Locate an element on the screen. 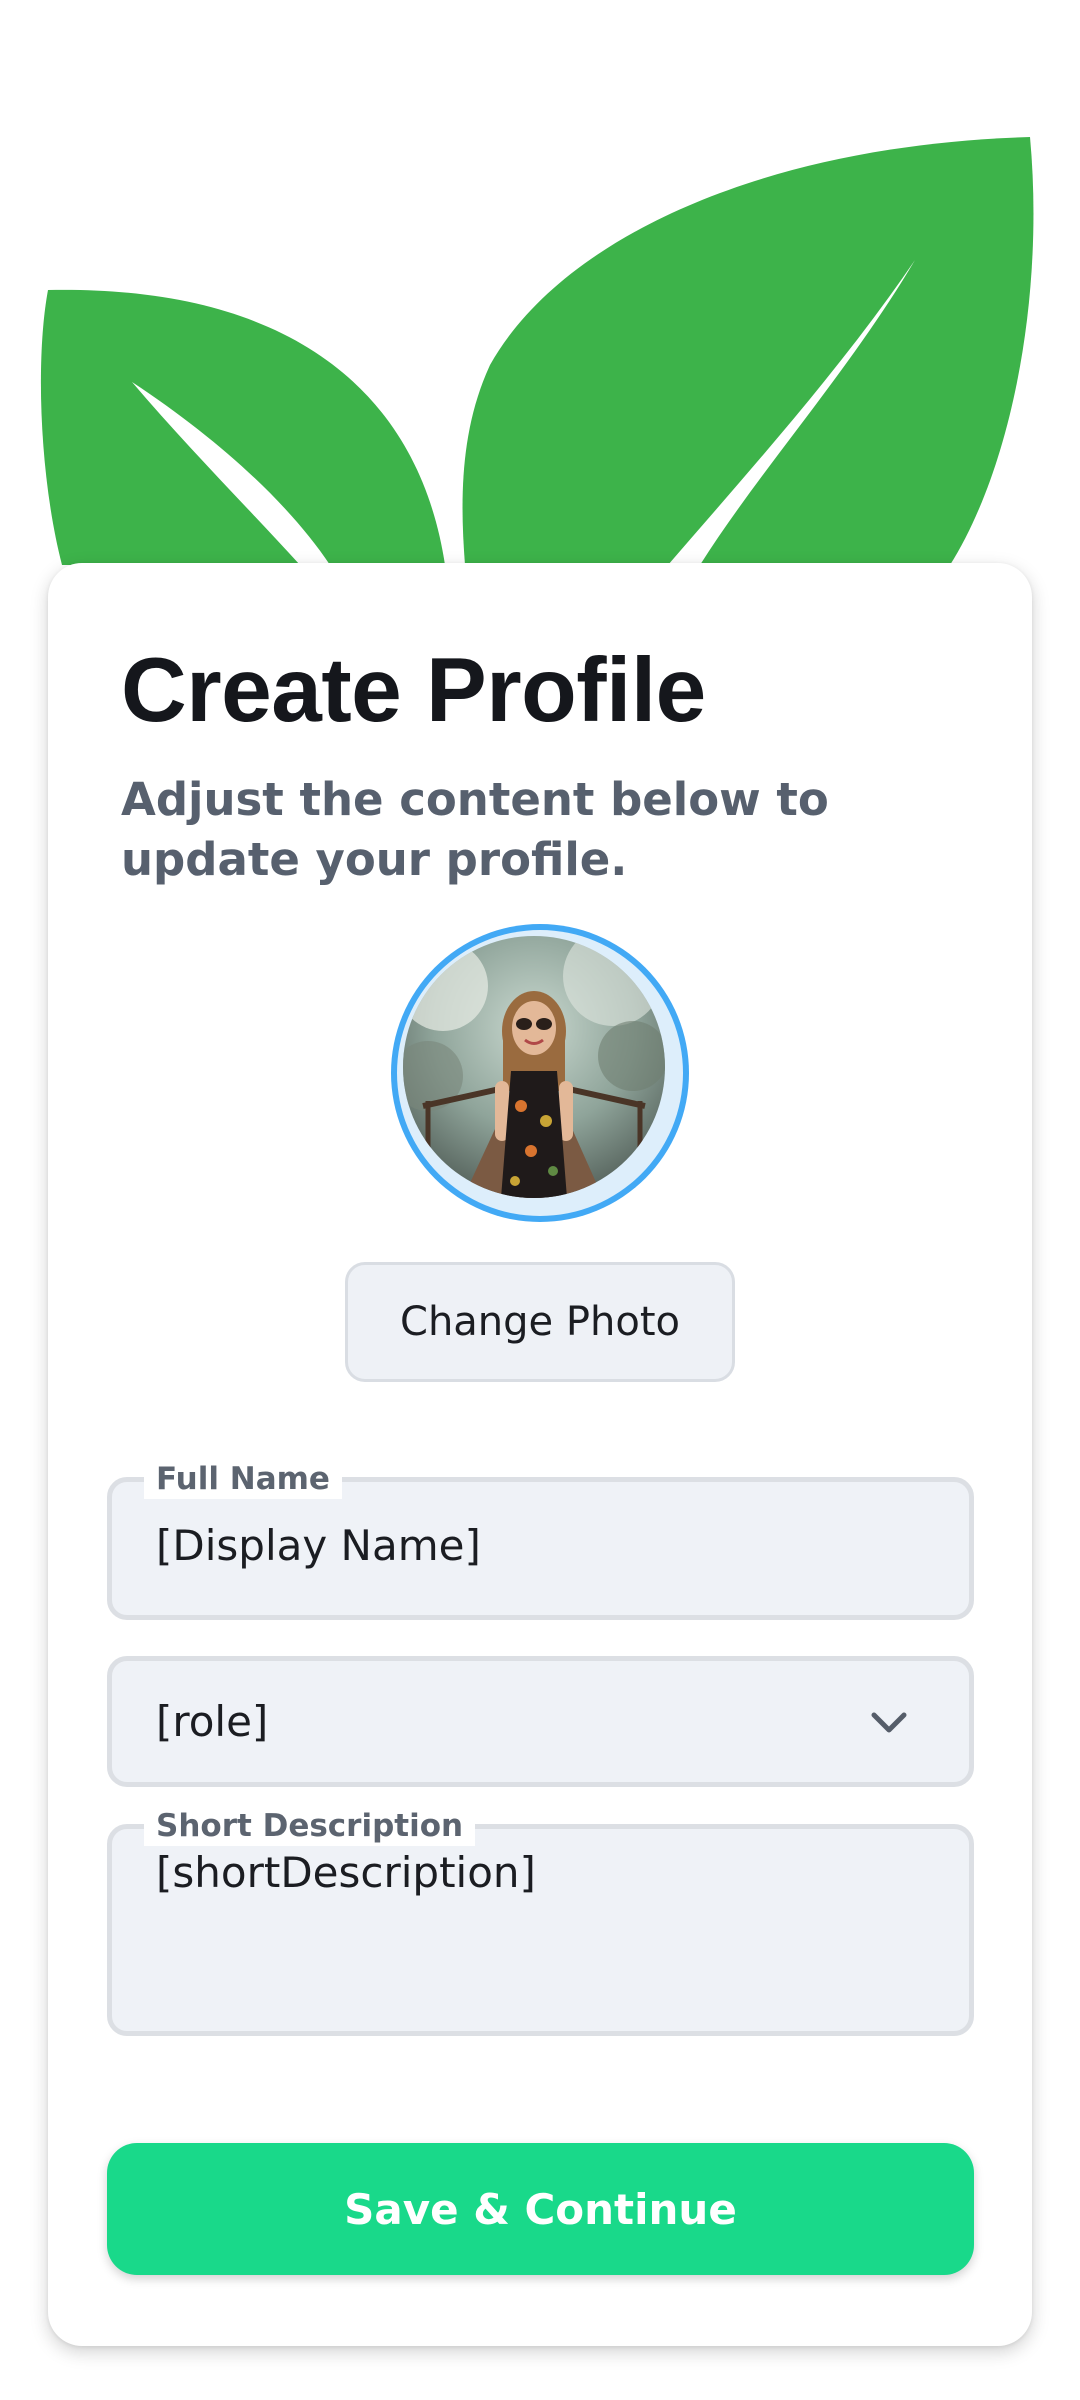 The height and width of the screenshot is (2400, 1080). avatar is located at coordinates (540, 1073).